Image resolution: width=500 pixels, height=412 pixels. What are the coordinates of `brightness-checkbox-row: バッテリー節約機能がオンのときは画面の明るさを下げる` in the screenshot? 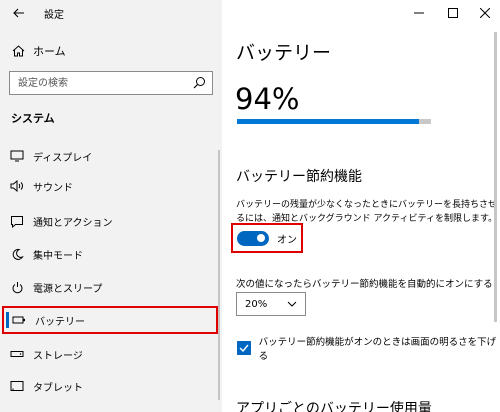 It's located at (368, 348).